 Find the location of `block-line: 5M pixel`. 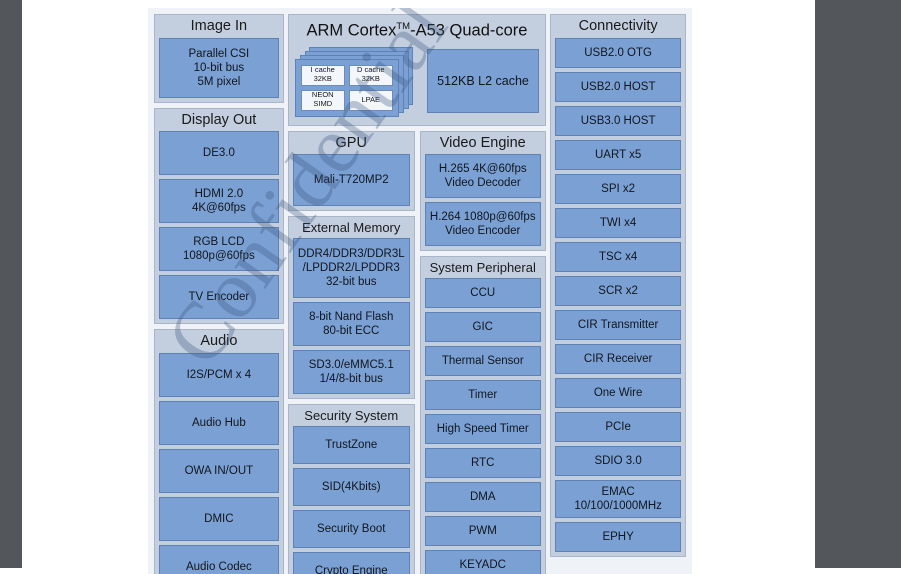

block-line: 5M pixel is located at coordinates (219, 82).